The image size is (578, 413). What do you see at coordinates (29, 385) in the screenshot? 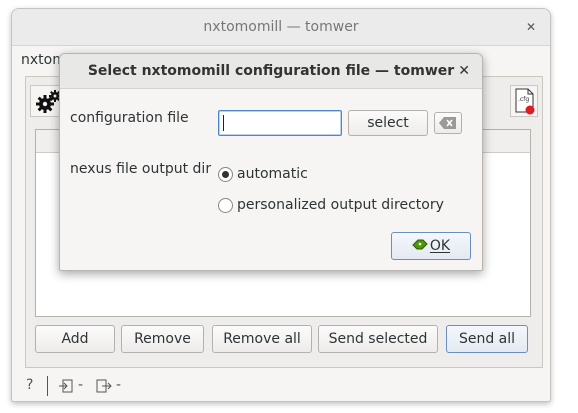
I see `help-icon: ?` at bounding box center [29, 385].